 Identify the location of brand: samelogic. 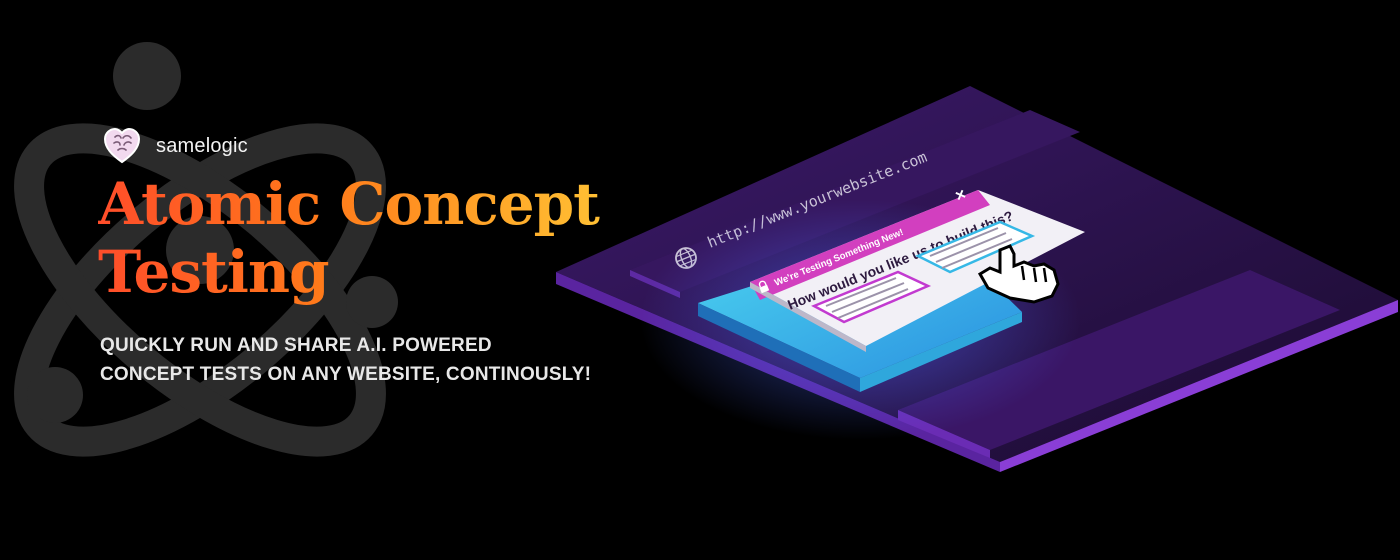
(174, 146).